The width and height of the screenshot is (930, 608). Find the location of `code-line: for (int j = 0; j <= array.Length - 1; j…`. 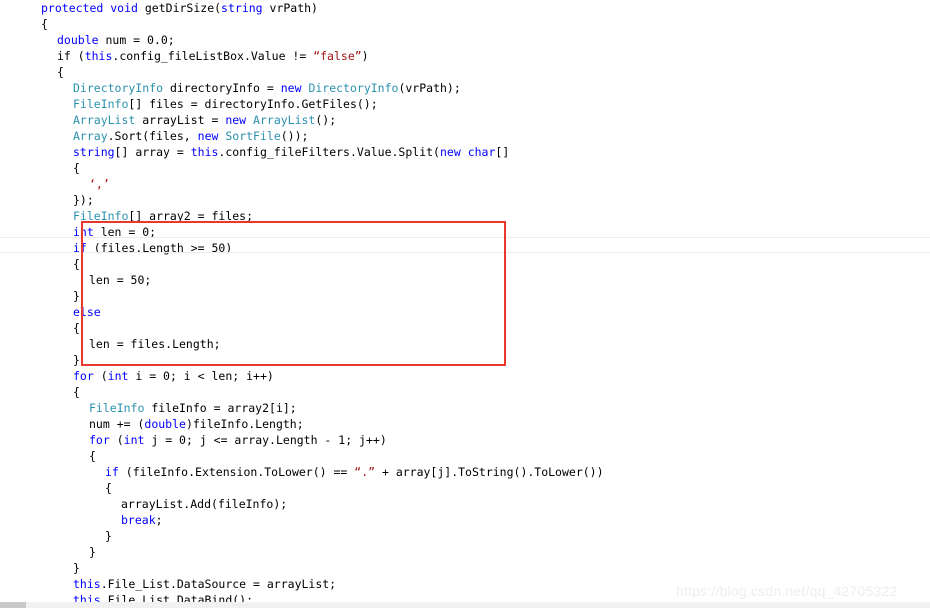

code-line: for (int j = 0; j <= array.Length - 1; j… is located at coordinates (465, 440).